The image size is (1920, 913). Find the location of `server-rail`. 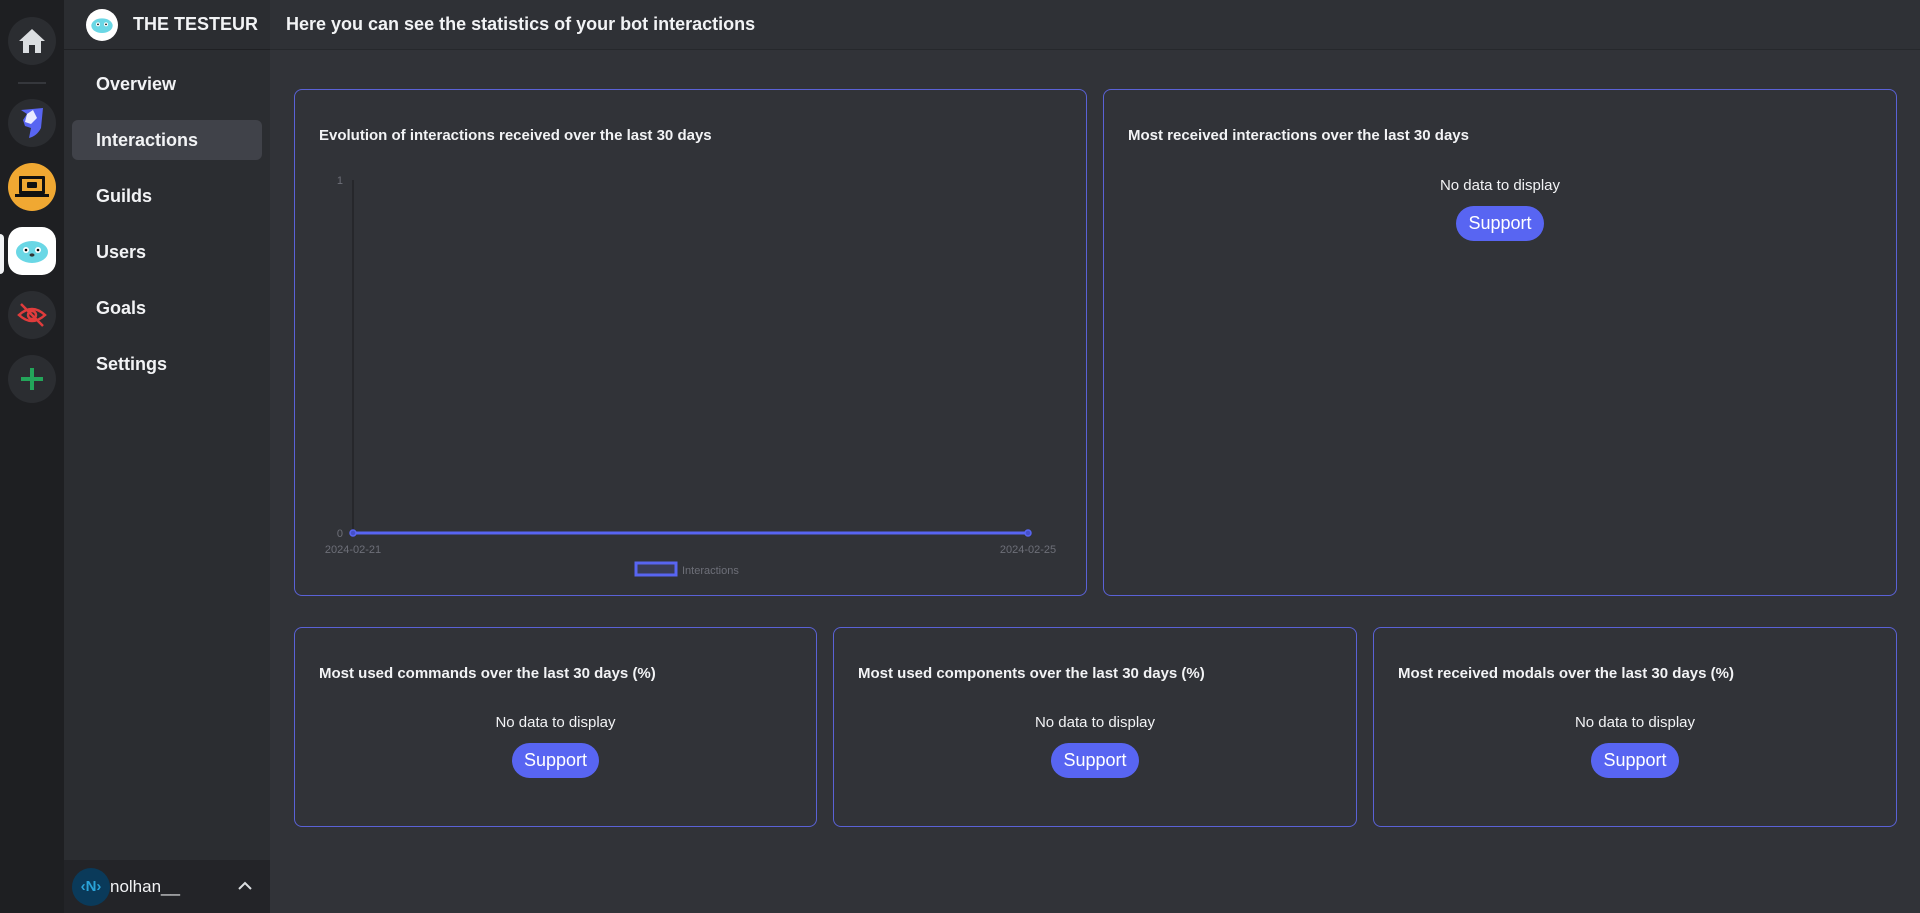

server-rail is located at coordinates (32, 456).